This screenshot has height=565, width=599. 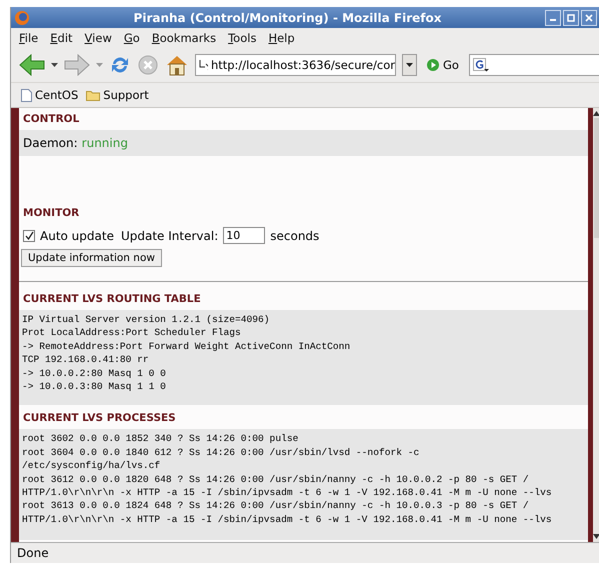 What do you see at coordinates (22, 18) in the screenshot?
I see `globe-icon` at bounding box center [22, 18].